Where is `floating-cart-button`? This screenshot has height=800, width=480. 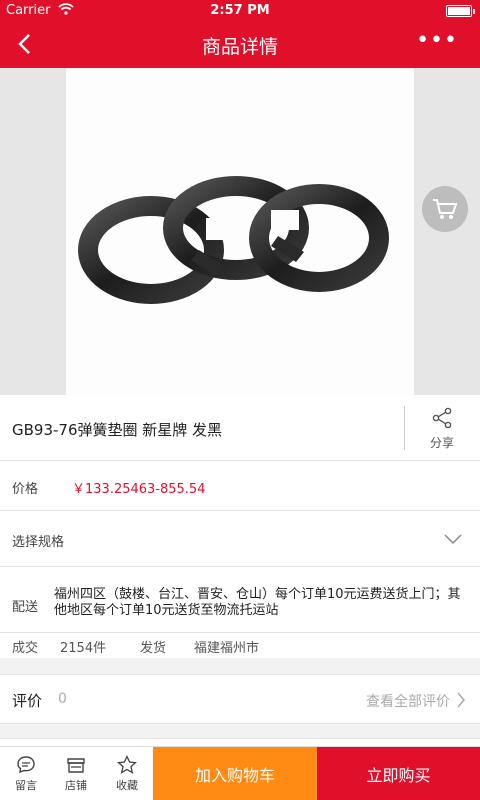 floating-cart-button is located at coordinates (445, 209).